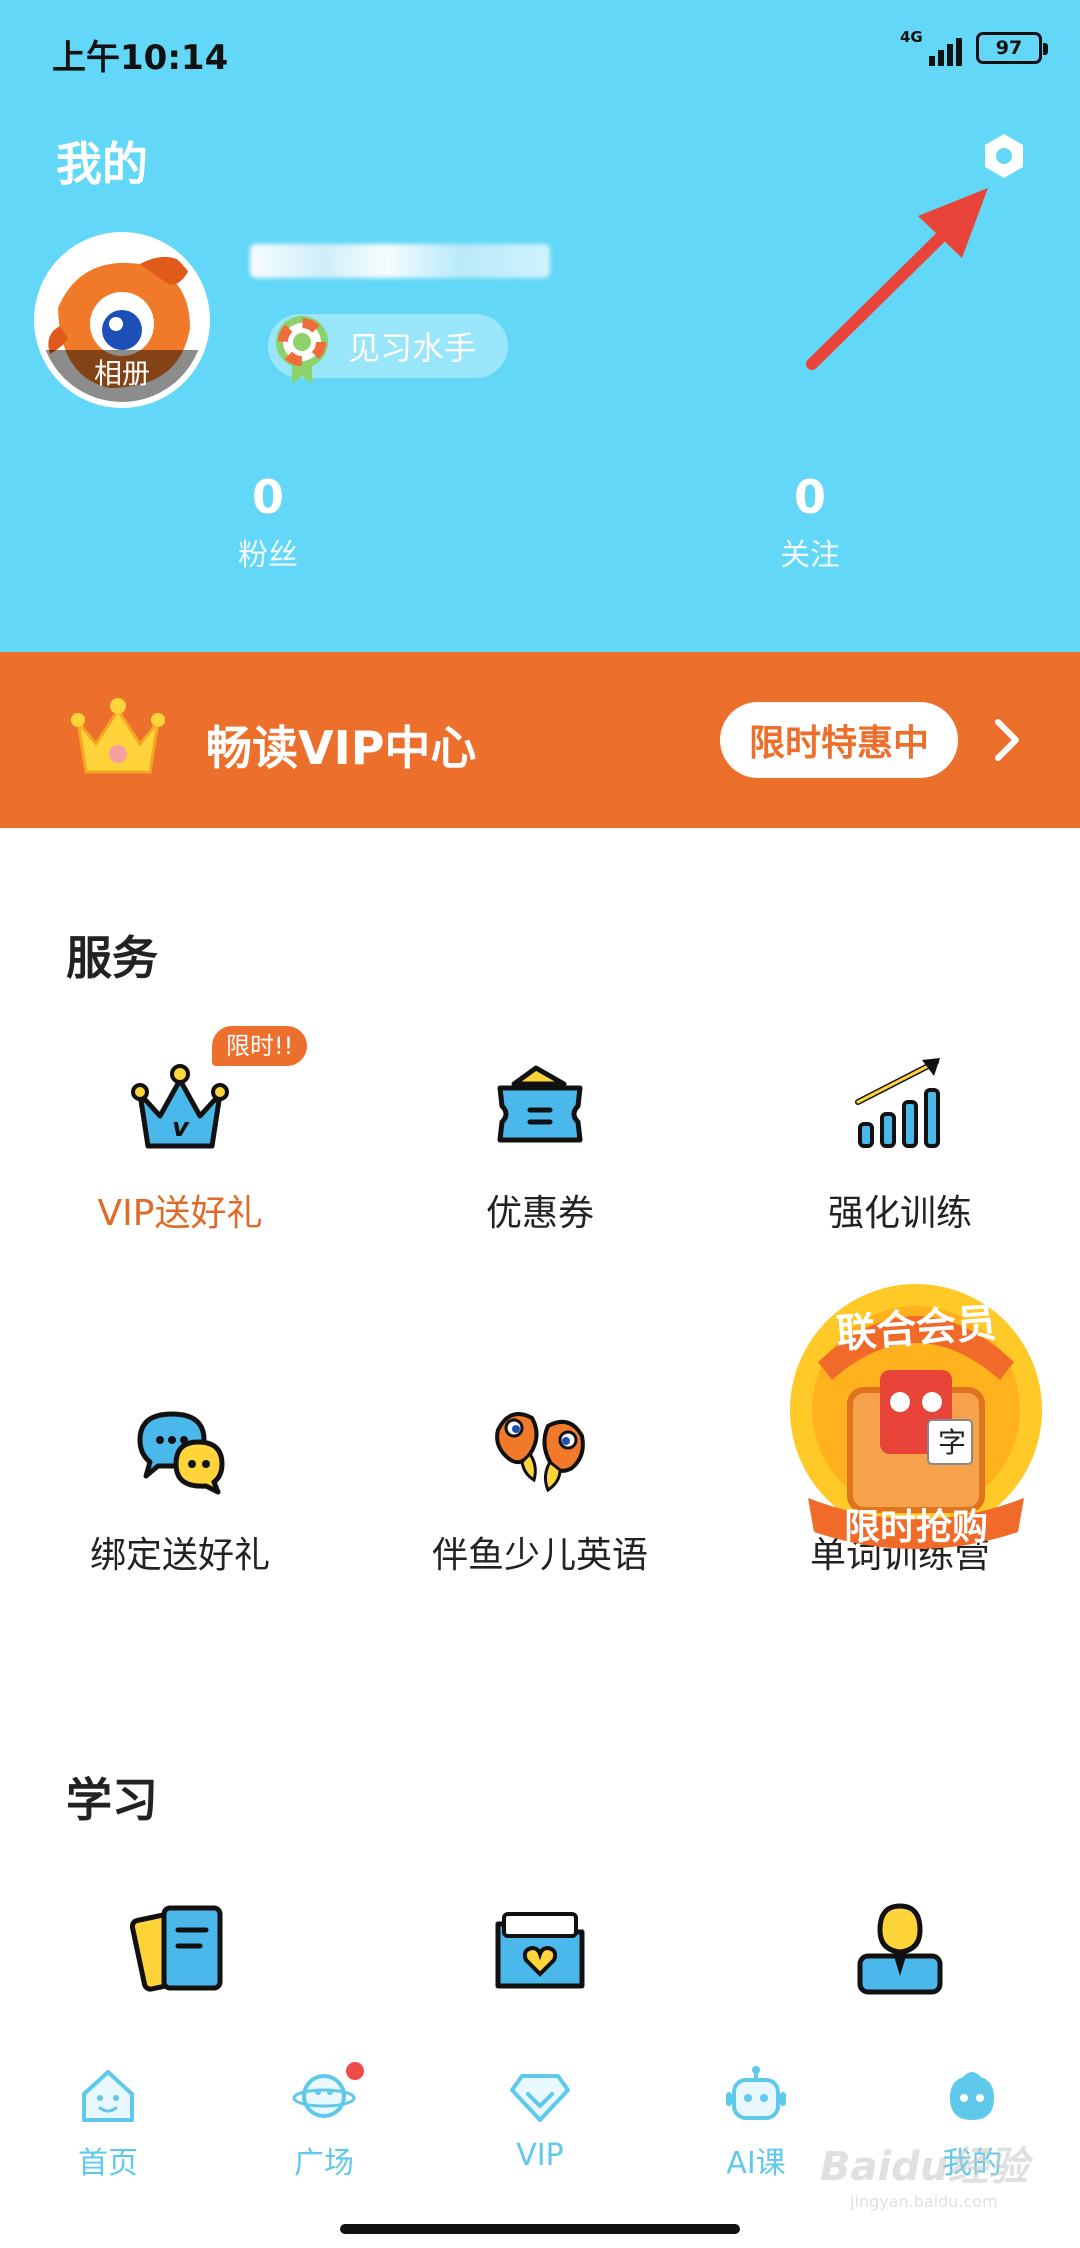 This screenshot has height=2248, width=1080. Describe the element at coordinates (1009, 48) in the screenshot. I see `battery-level: 97` at that location.